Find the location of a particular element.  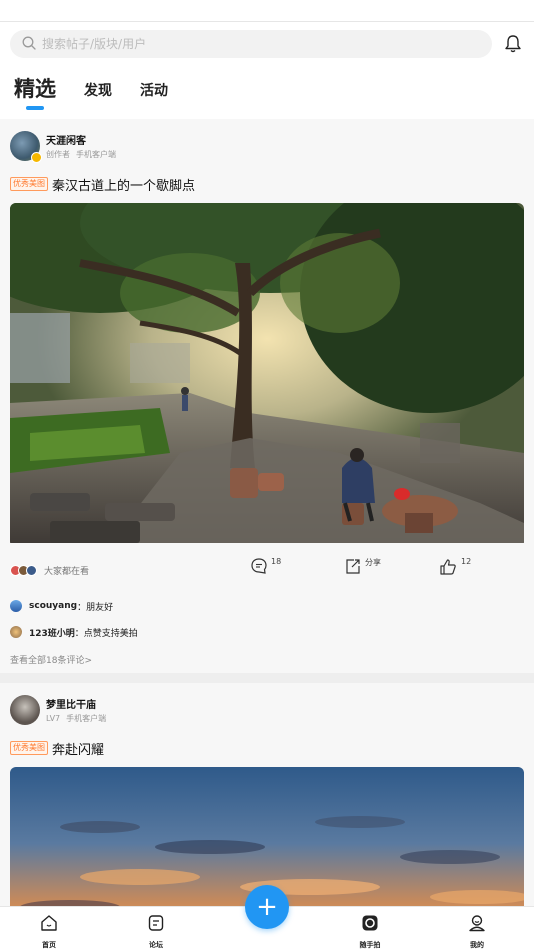

watchers-text: 大家都在看 is located at coordinates (67, 571).